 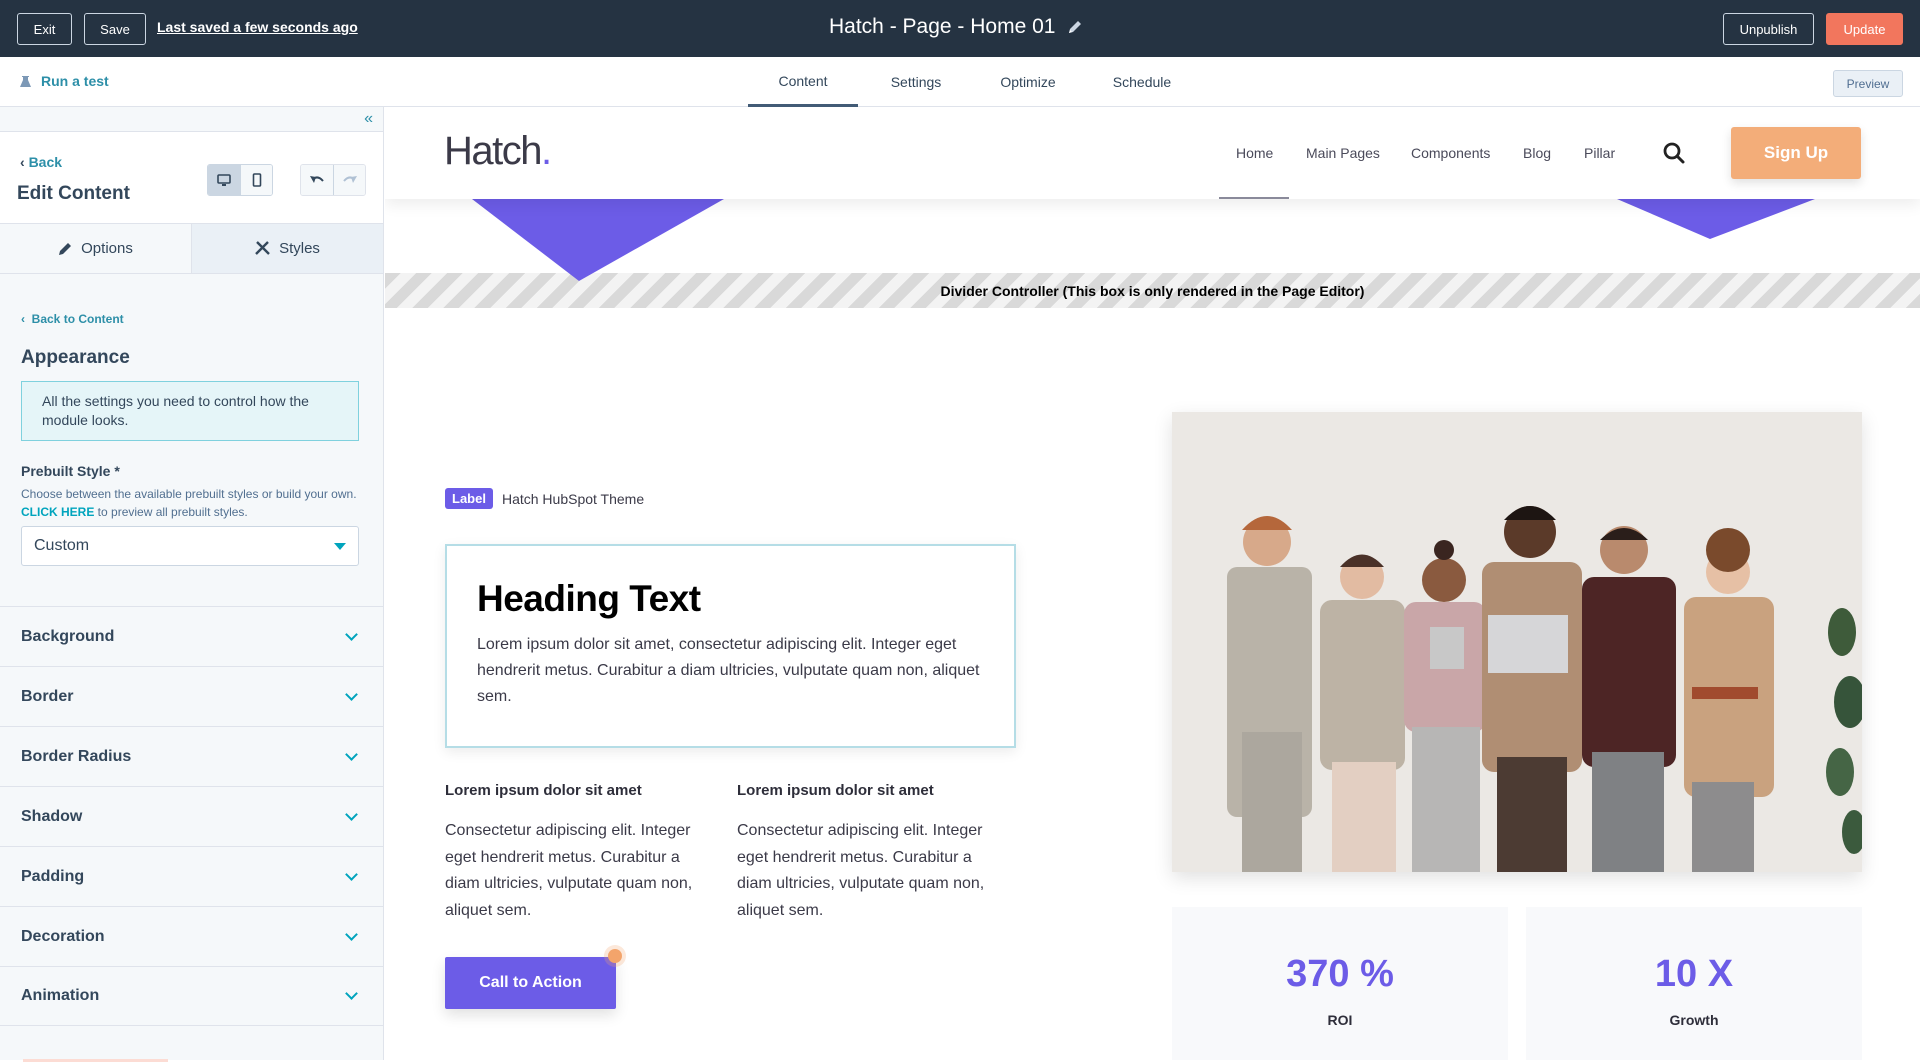 I want to click on unpublish-button: Unpublish, so click(x=1768, y=29).